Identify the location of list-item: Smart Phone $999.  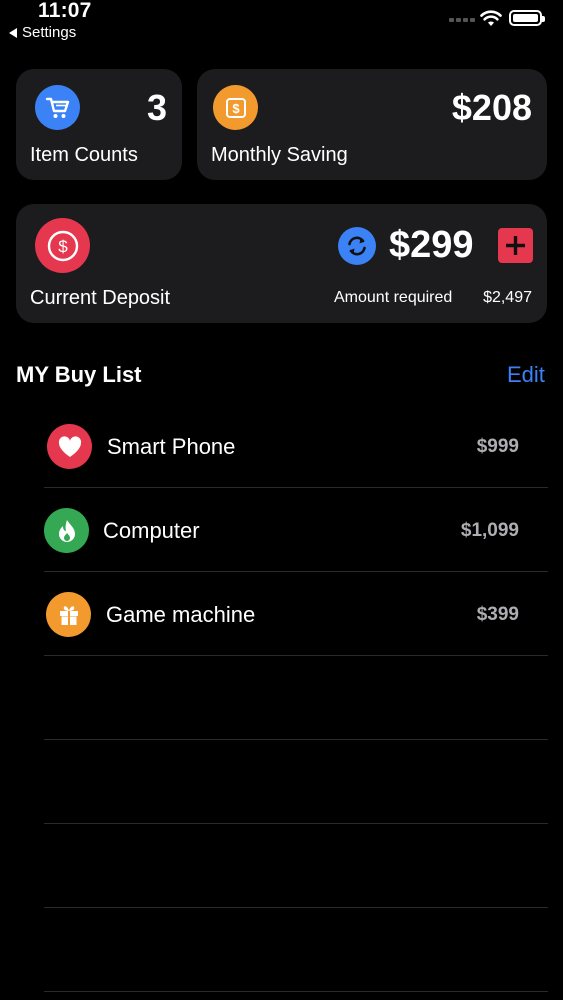
(296, 446).